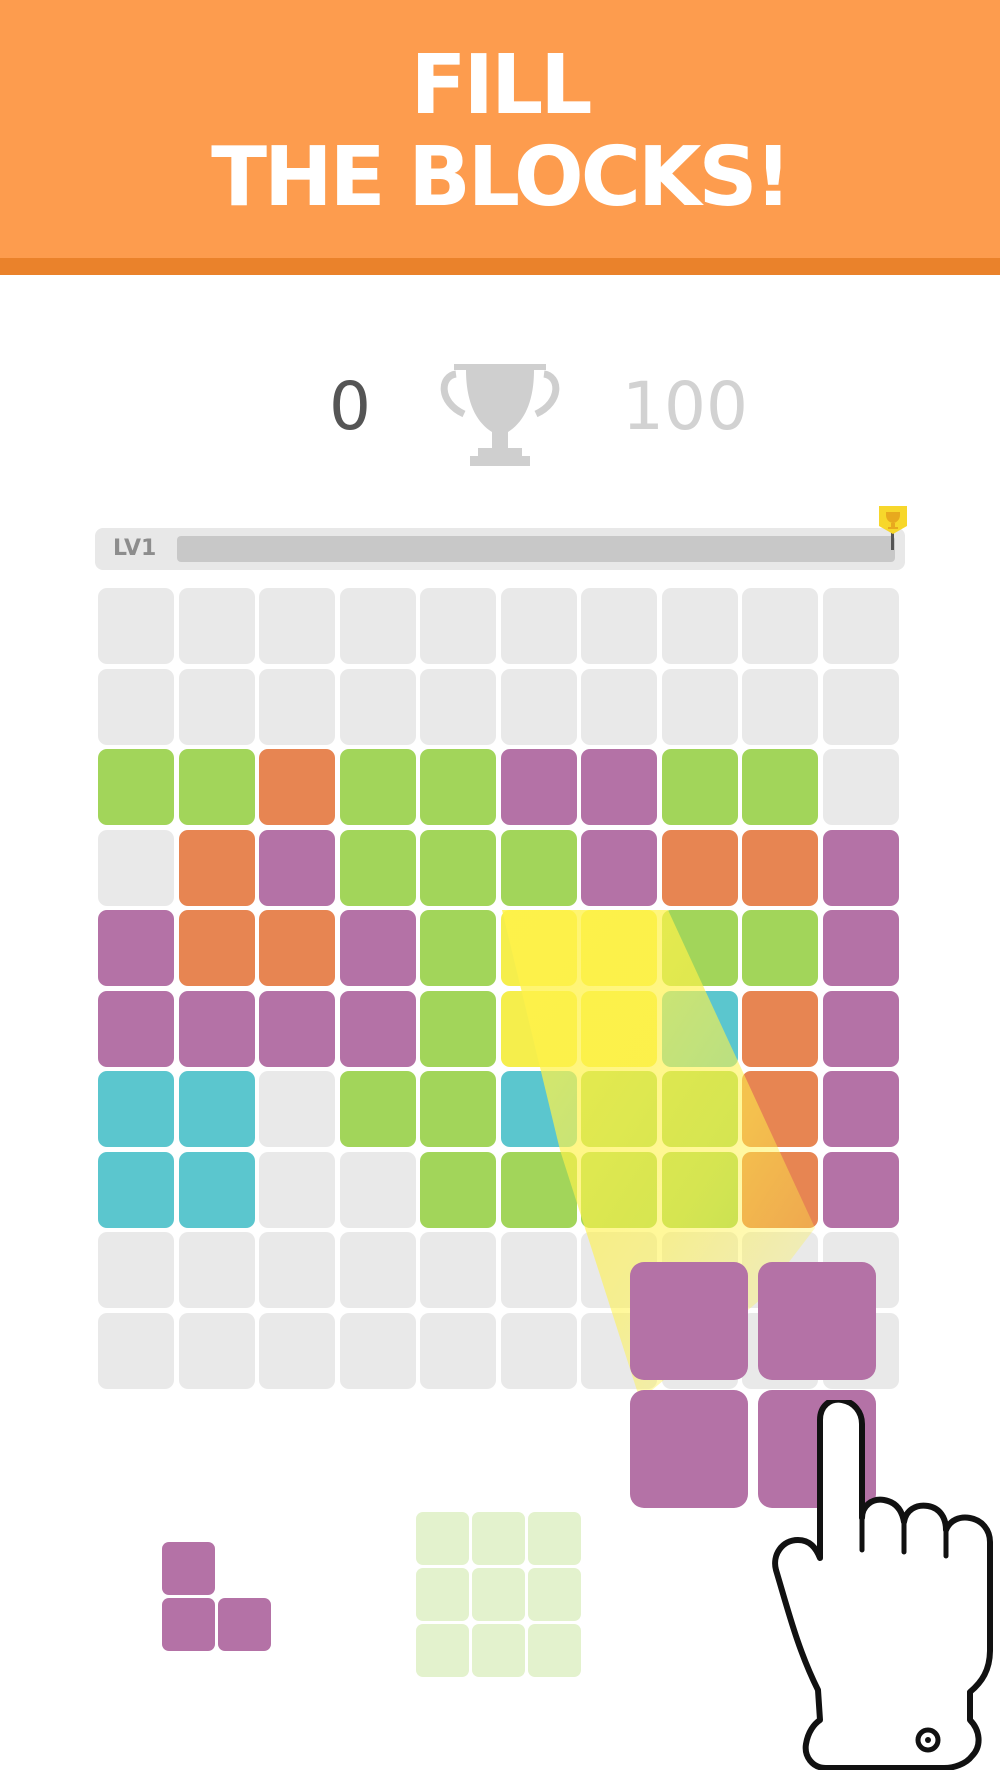  Describe the element at coordinates (500, 1596) in the screenshot. I see `tray-piece-3x3-square` at that location.